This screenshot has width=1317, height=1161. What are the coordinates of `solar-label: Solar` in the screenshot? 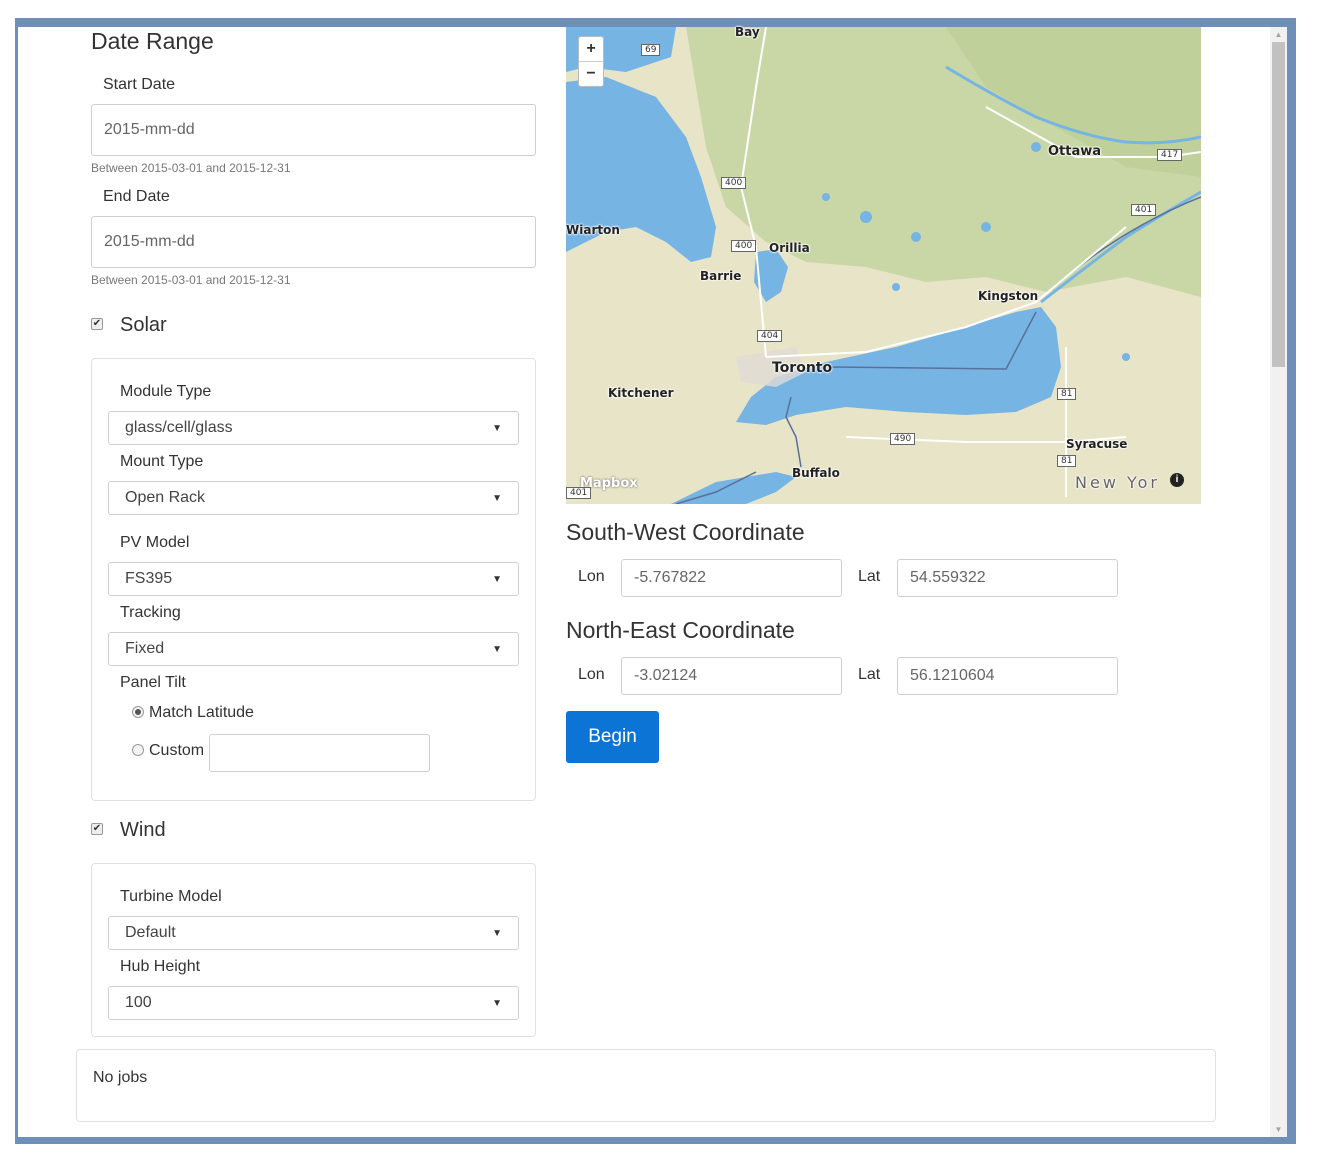 It's located at (143, 325).